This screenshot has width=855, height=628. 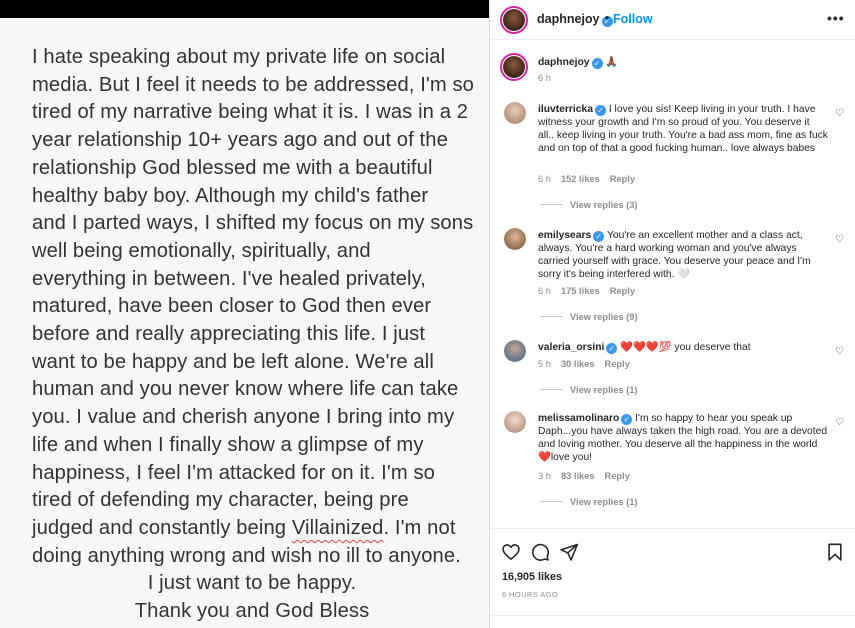 What do you see at coordinates (633, 19) in the screenshot?
I see `follow-button: Follow` at bounding box center [633, 19].